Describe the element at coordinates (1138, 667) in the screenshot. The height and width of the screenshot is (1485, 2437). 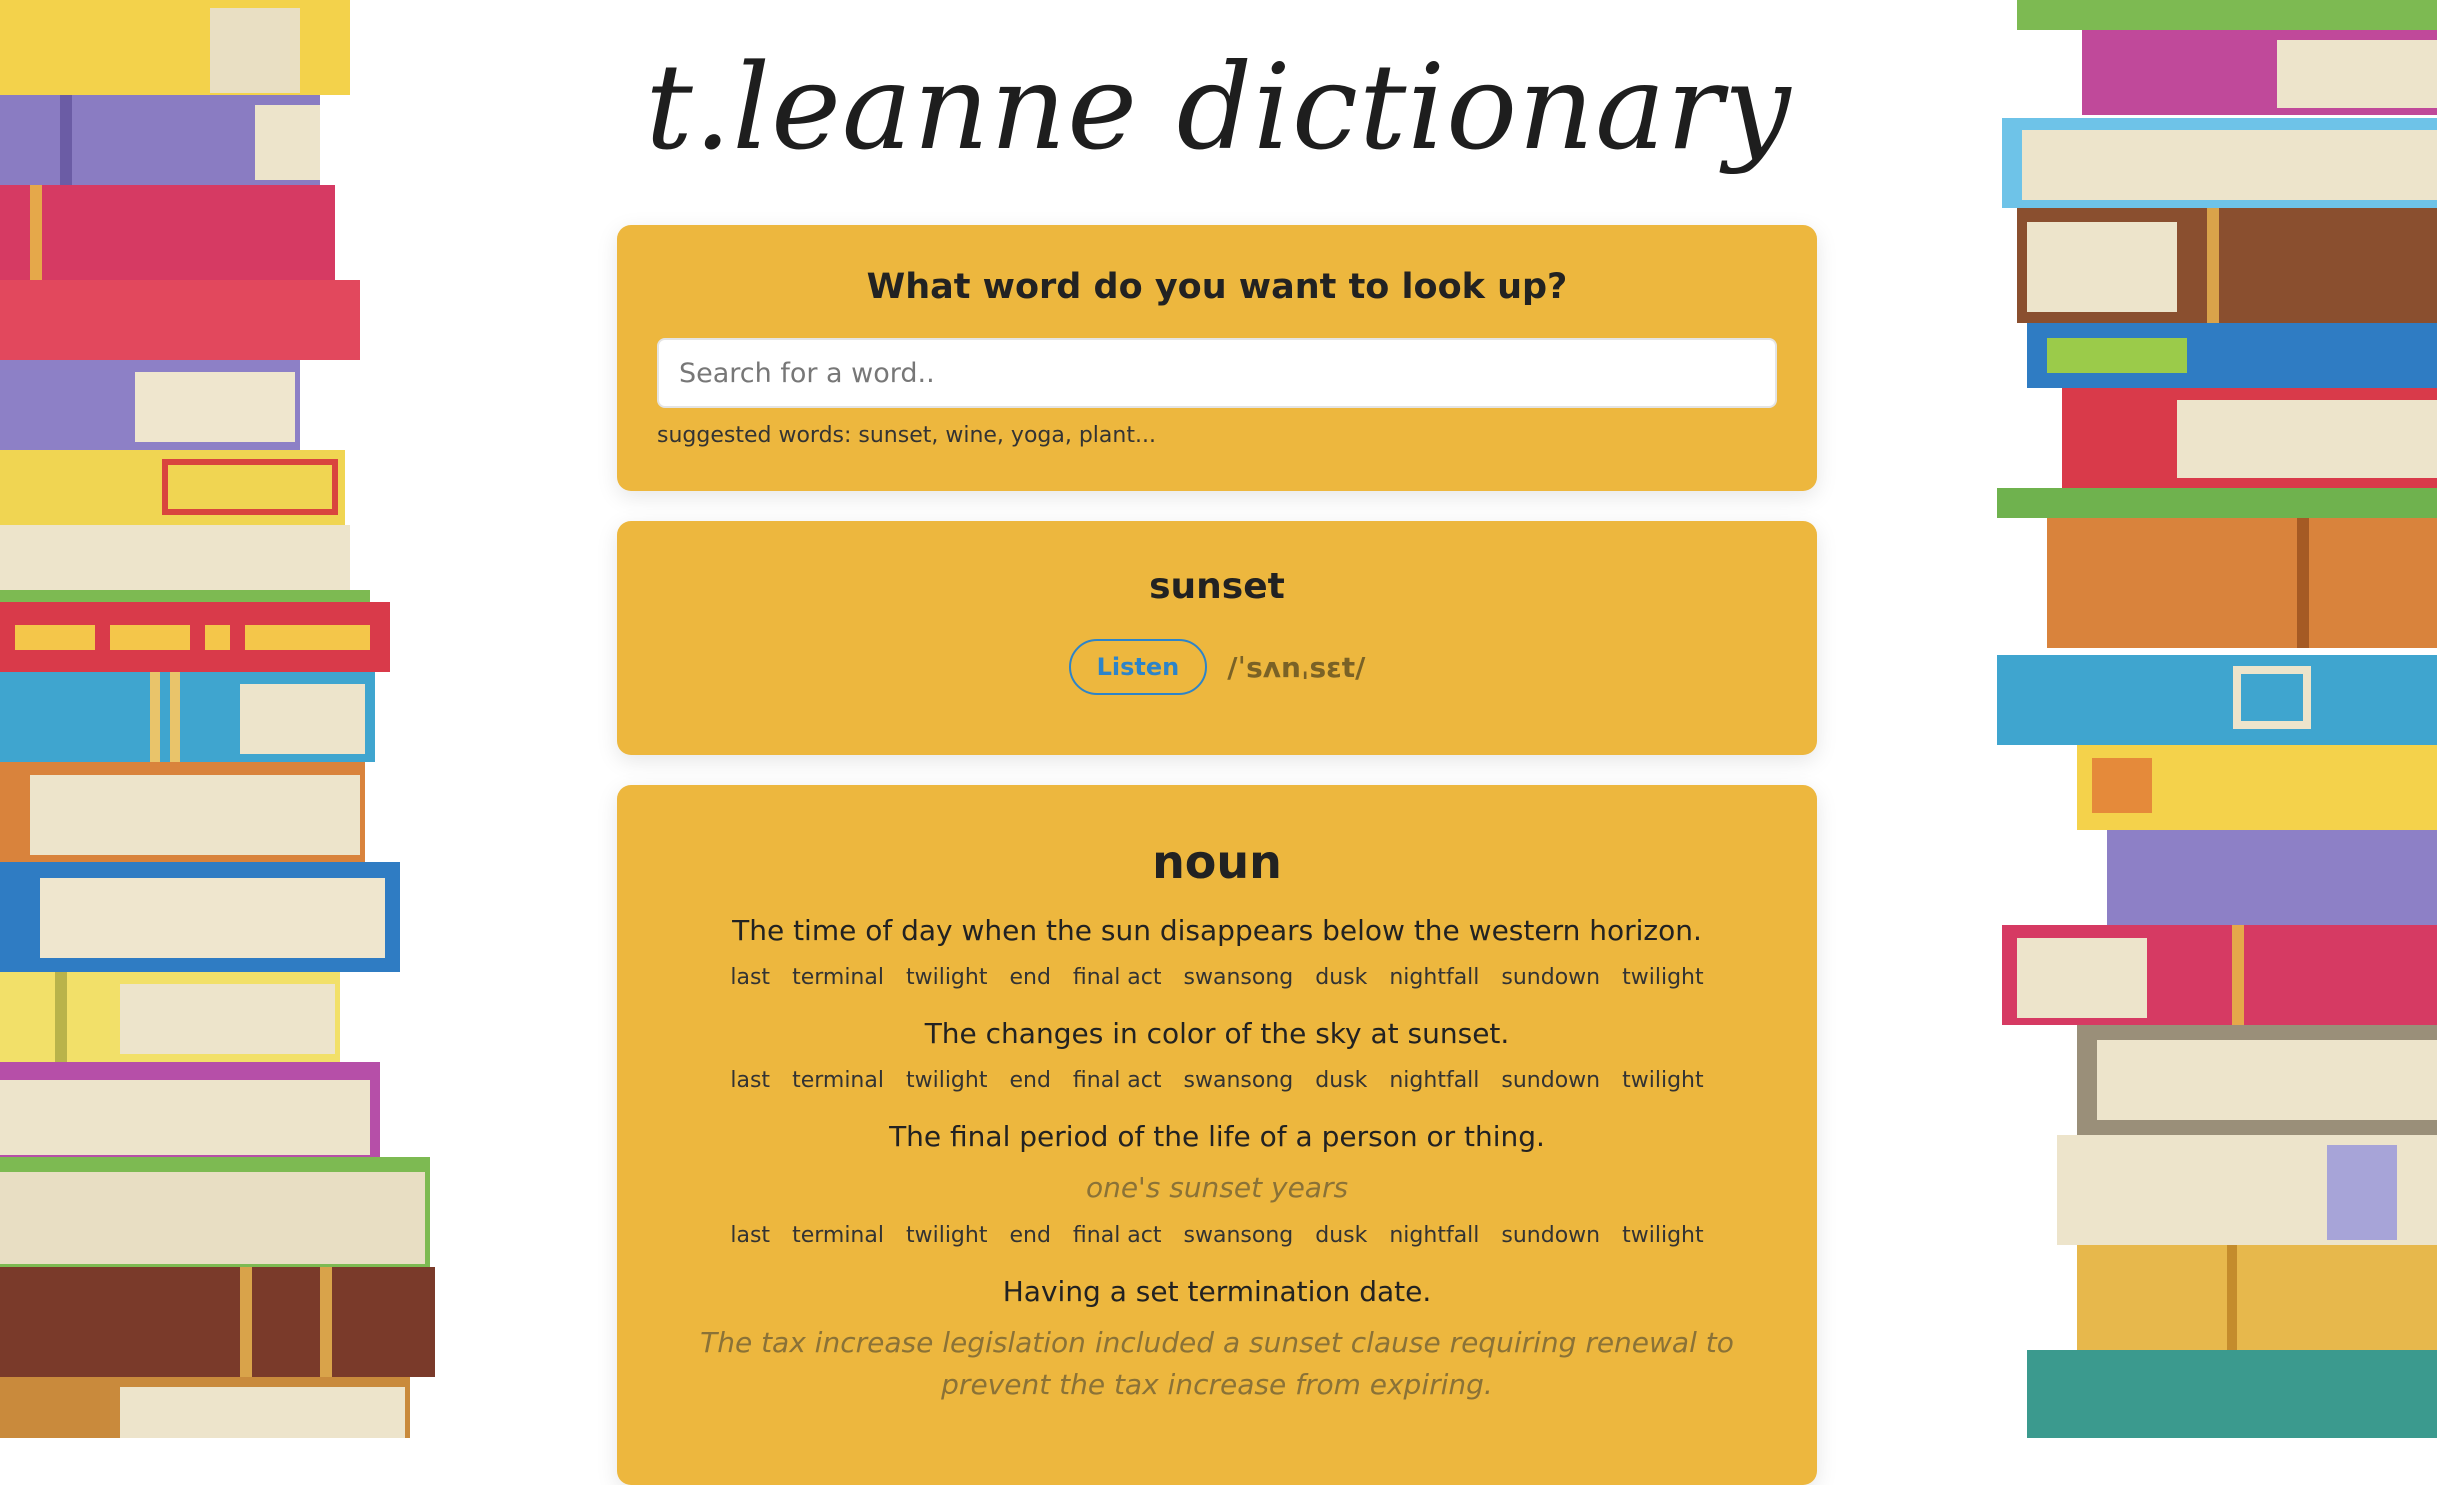
I see `listen-button: Listen` at that location.